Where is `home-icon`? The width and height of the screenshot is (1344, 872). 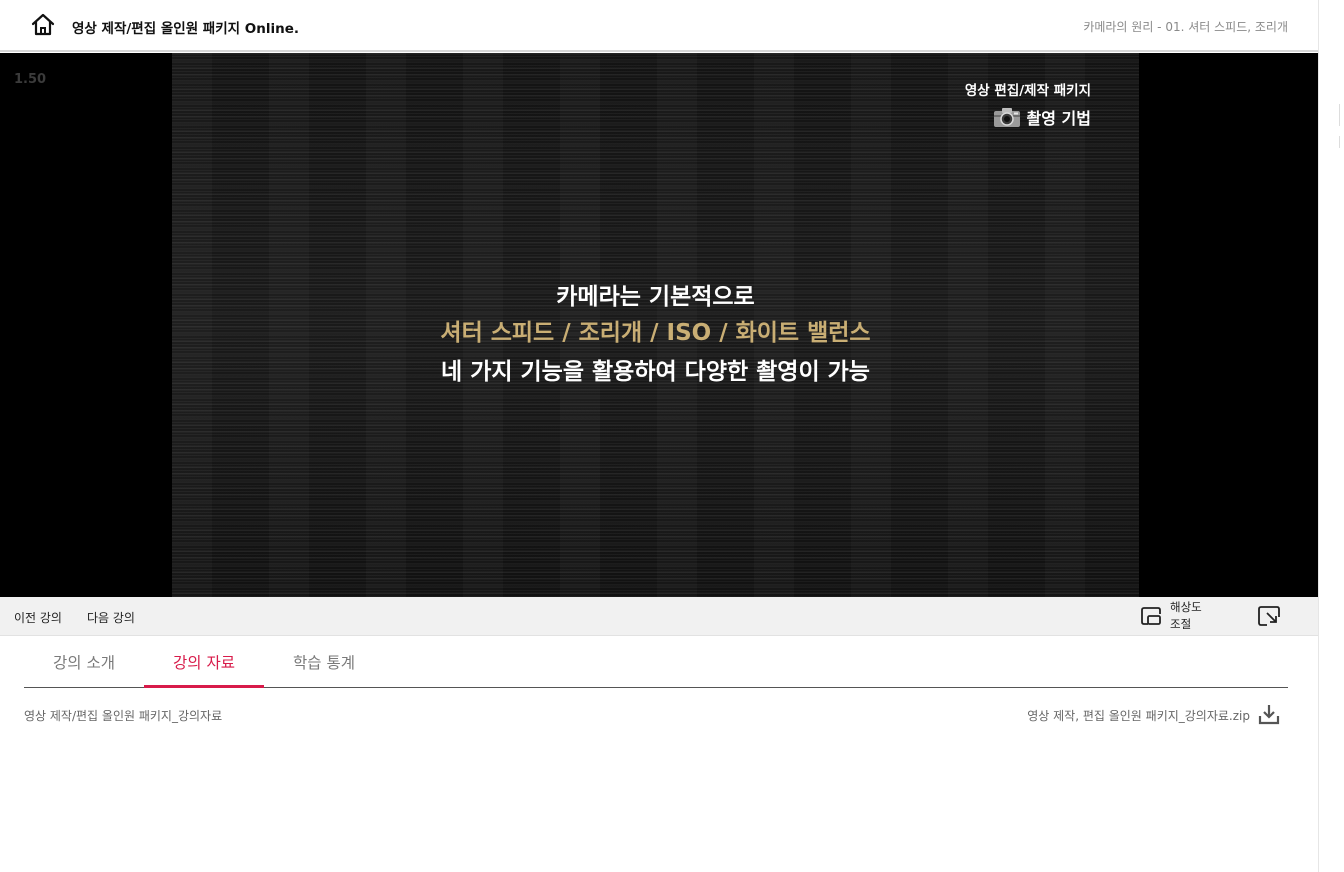
home-icon is located at coordinates (43, 25).